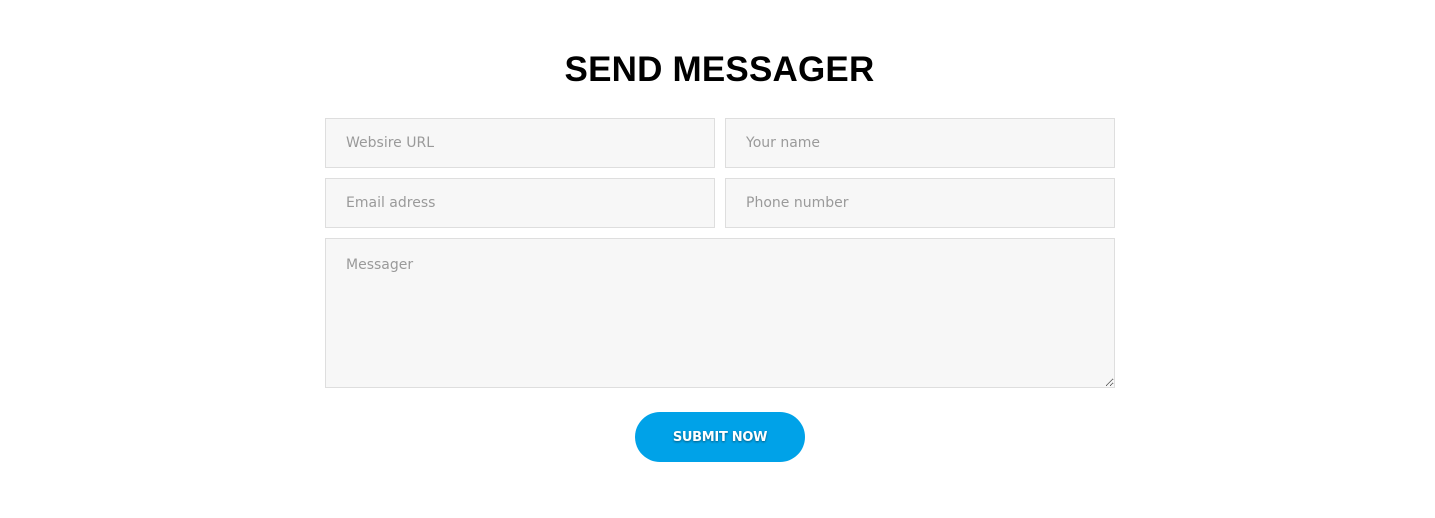 The height and width of the screenshot is (518, 1435). What do you see at coordinates (920, 203) in the screenshot?
I see `phone-number-input` at bounding box center [920, 203].